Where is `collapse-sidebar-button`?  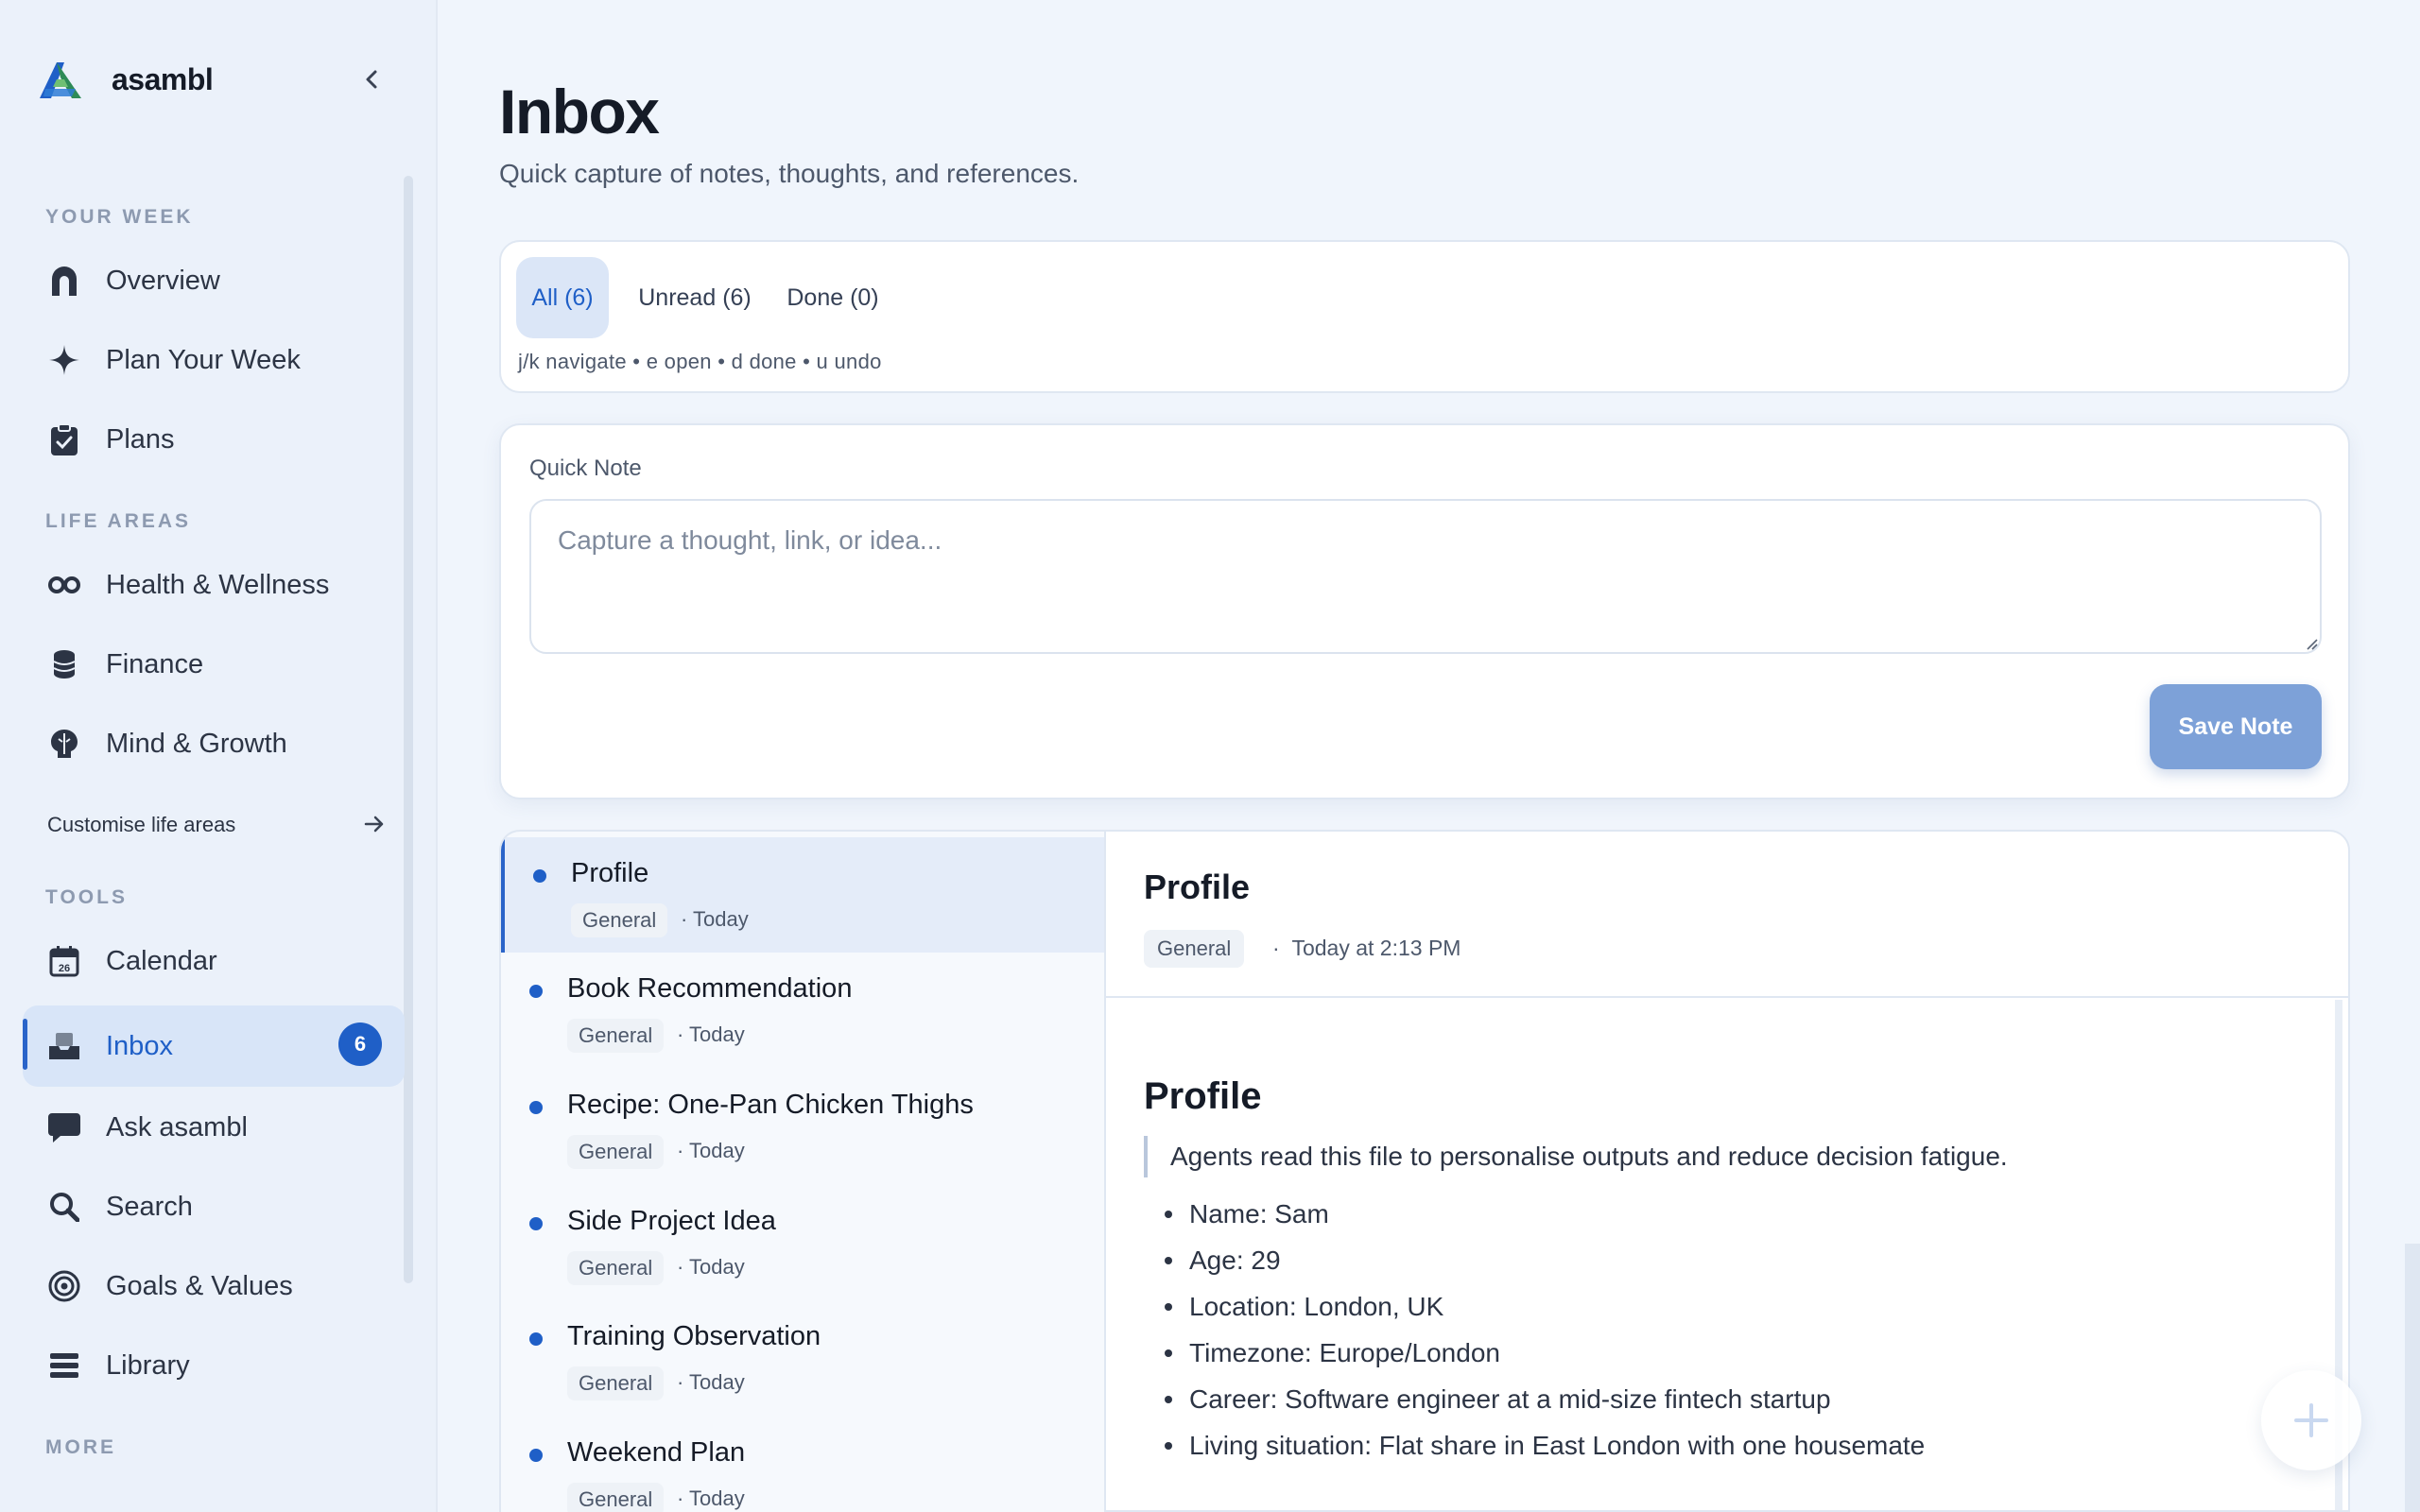
collapse-sidebar-button is located at coordinates (373, 79).